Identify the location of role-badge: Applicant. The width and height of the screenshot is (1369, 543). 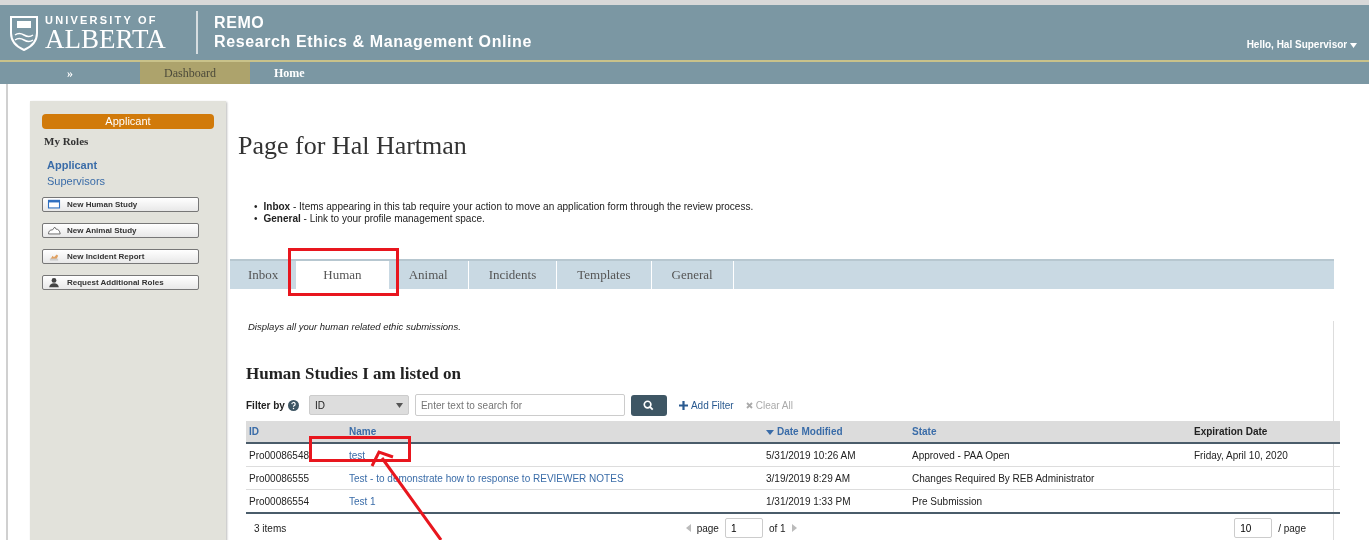
(128, 121).